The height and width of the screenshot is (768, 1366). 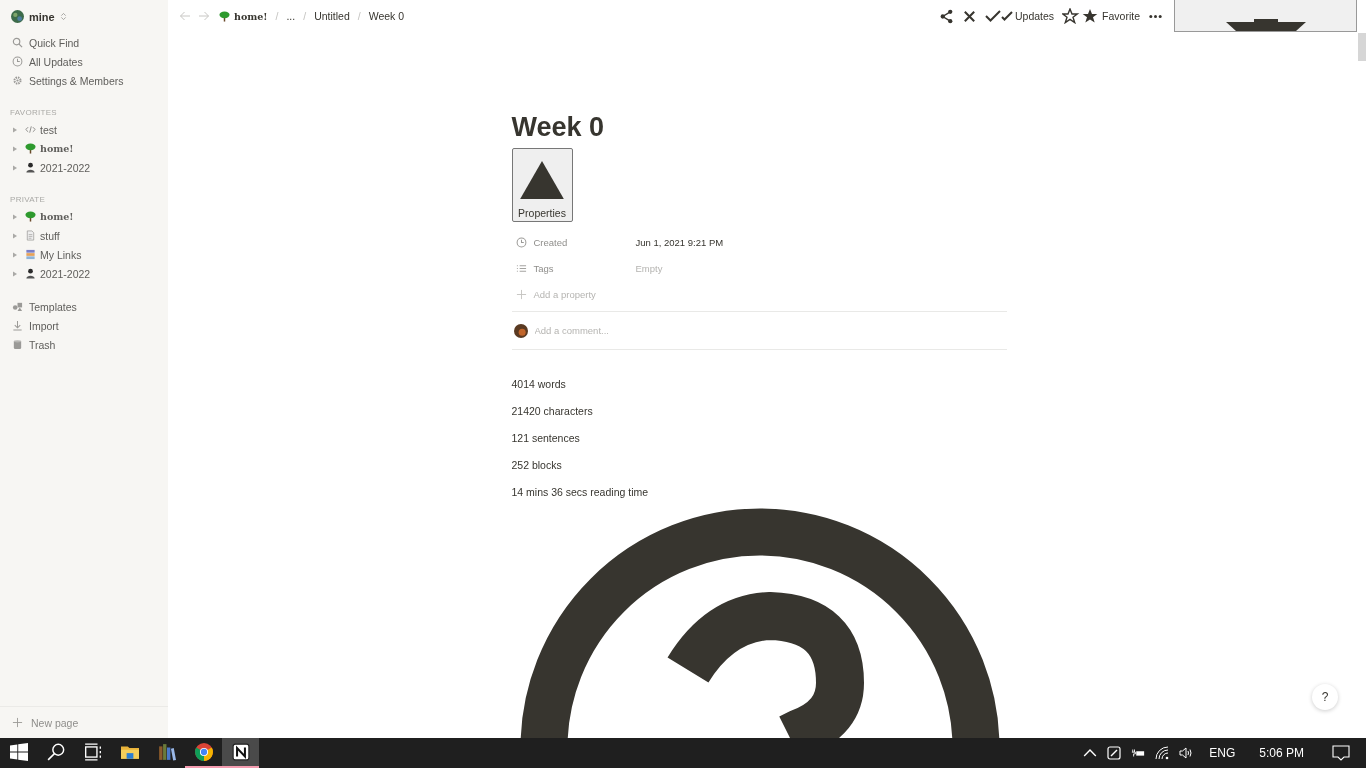 What do you see at coordinates (30, 235) in the screenshot?
I see `document-icon` at bounding box center [30, 235].